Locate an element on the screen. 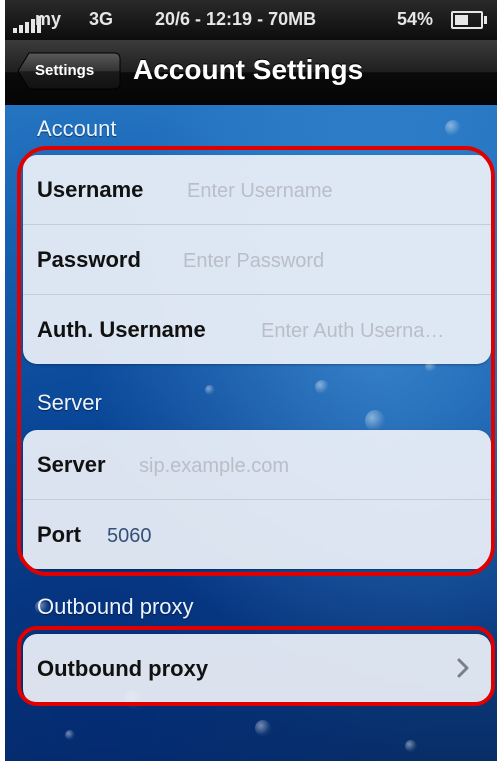  status-bar: my 3G 20/6 - 12:19 - 70MB 54% is located at coordinates (251, 20).